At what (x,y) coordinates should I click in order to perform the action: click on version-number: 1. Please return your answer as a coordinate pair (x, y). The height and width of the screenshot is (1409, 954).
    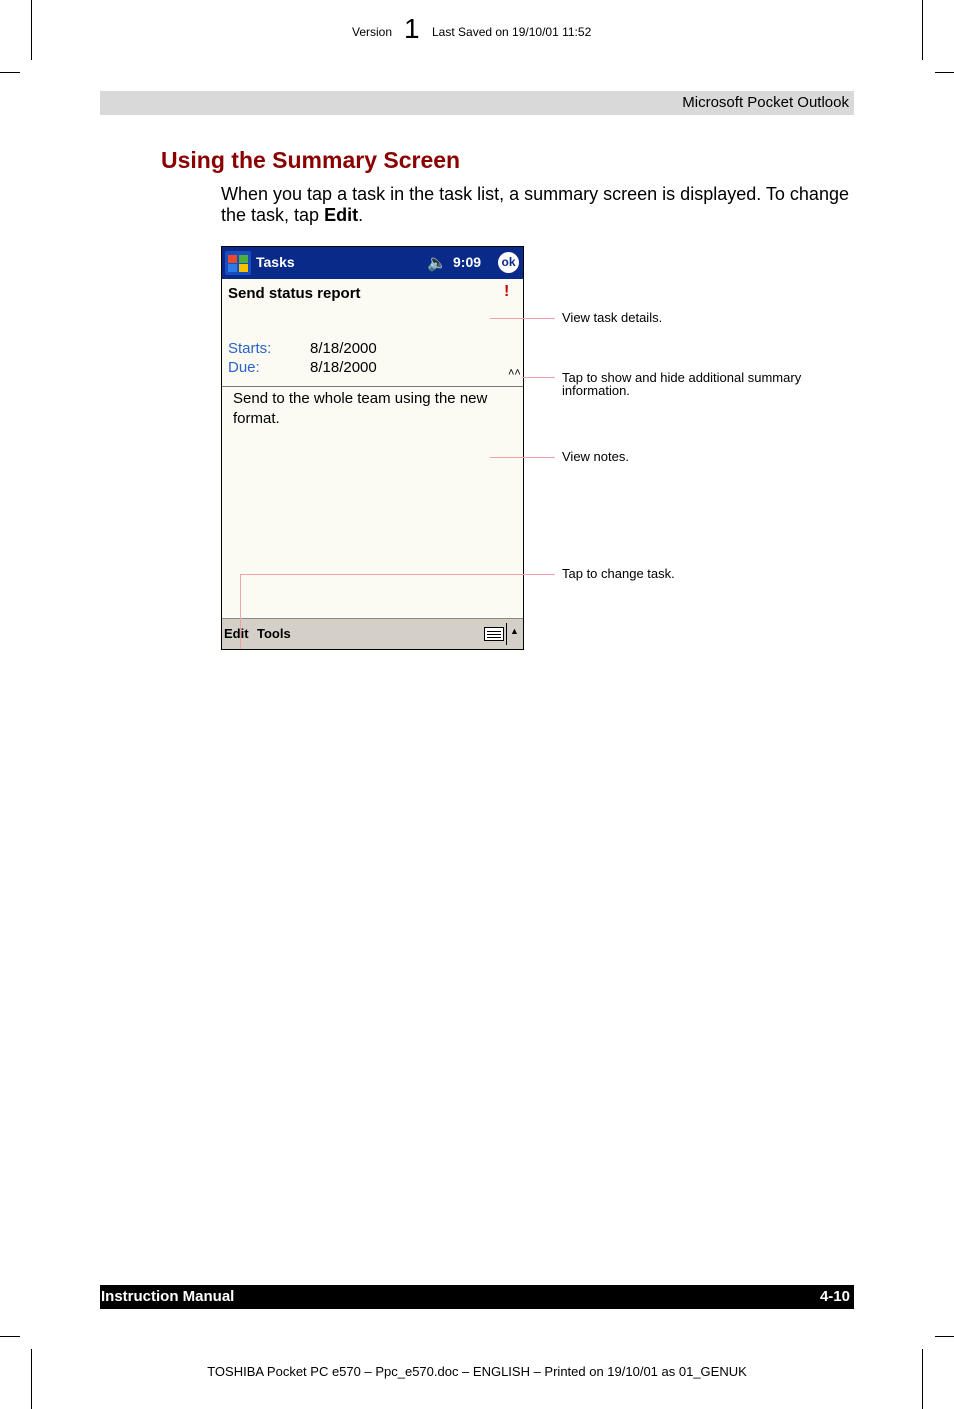
    Looking at the image, I should click on (412, 28).